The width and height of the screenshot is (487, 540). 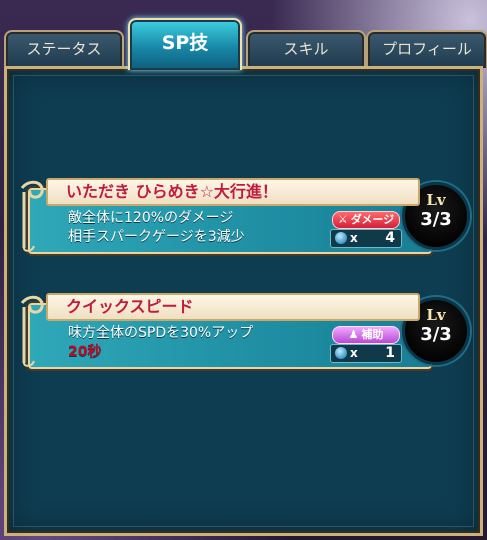 I want to click on skill-desc-line: 味方全体のSPDを30%アップ, so click(x=161, y=333).